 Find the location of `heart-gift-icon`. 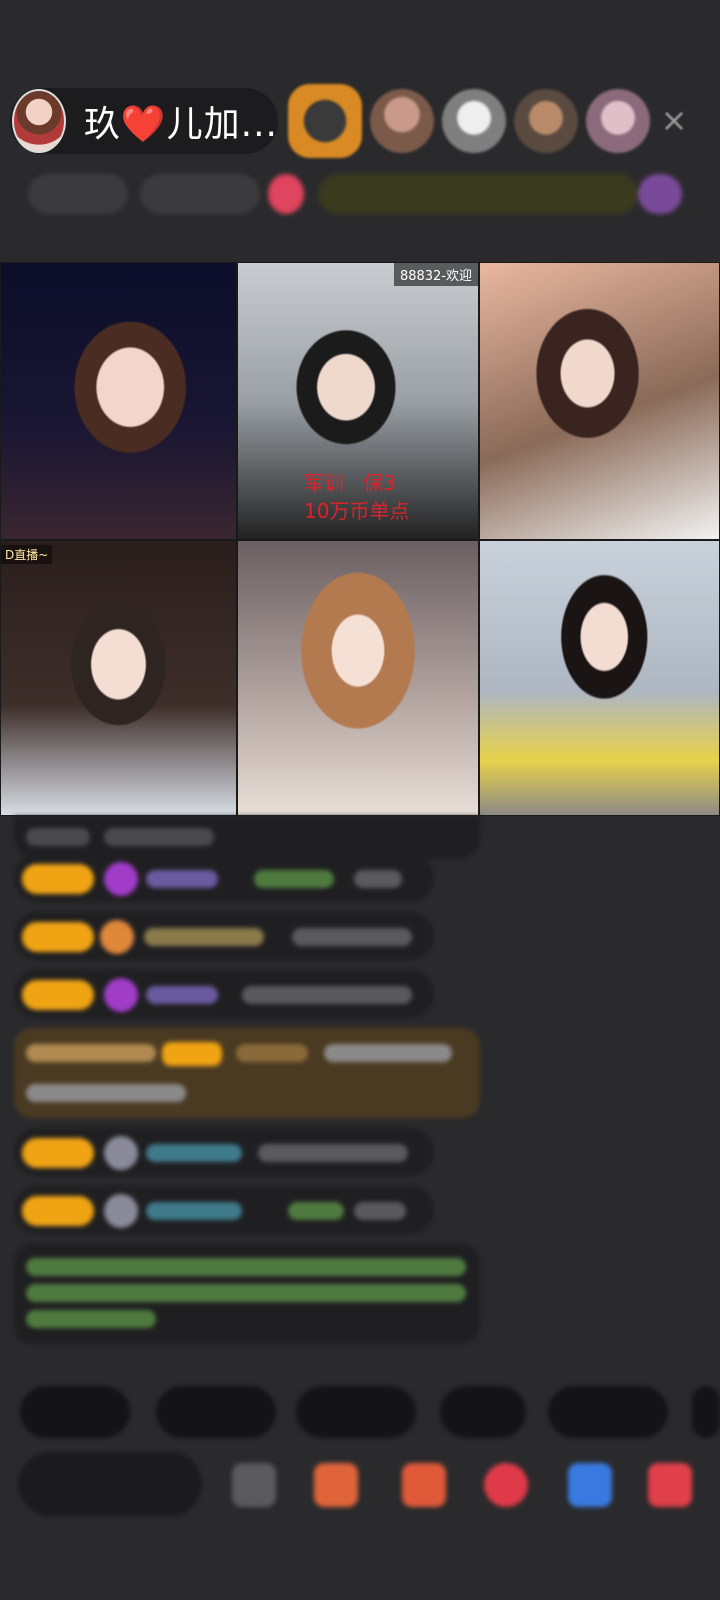

heart-gift-icon is located at coordinates (506, 1485).